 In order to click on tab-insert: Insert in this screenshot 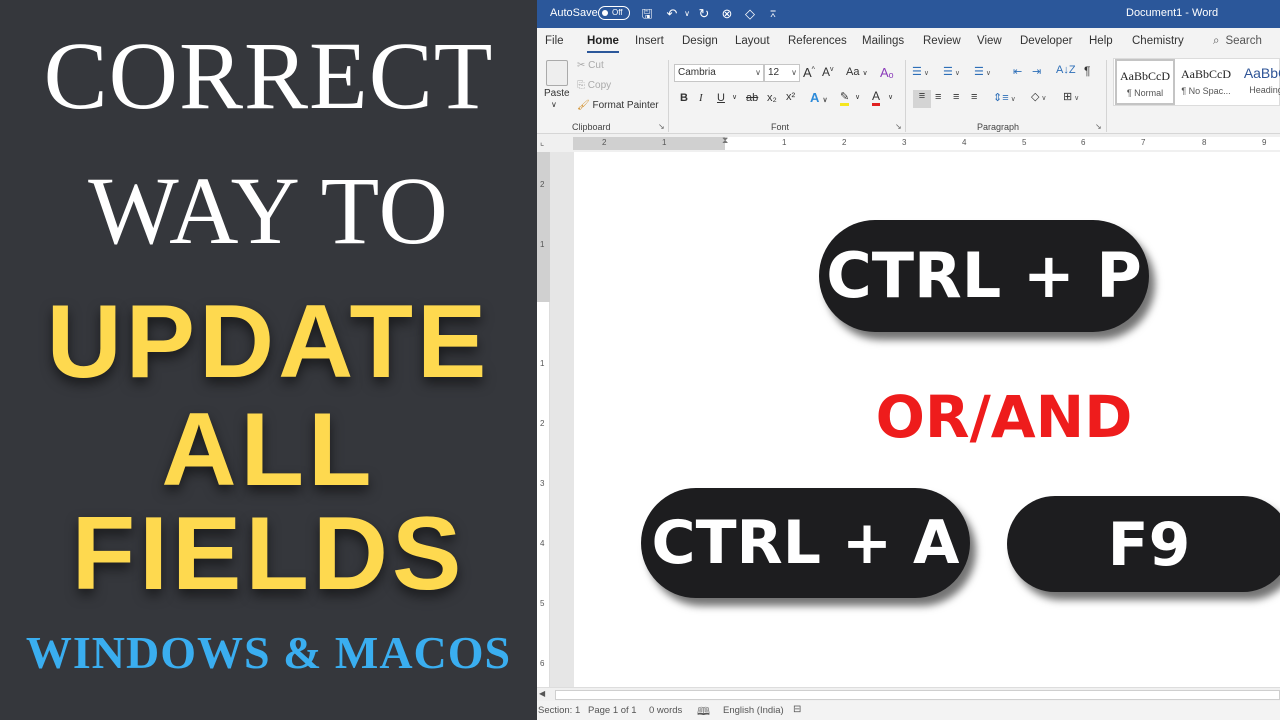, I will do `click(649, 41)`.